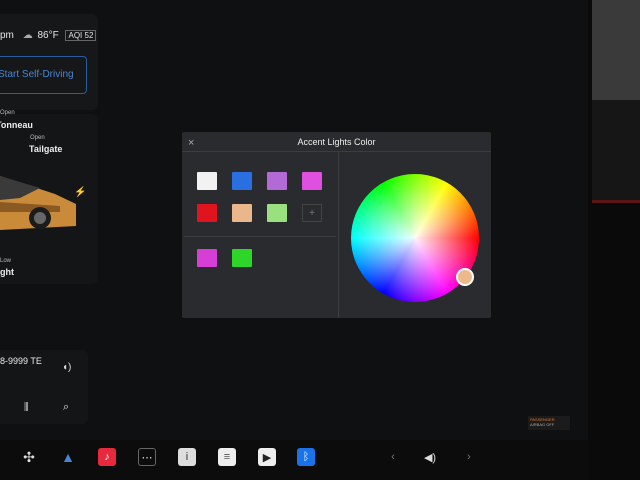  Describe the element at coordinates (306, 457) in the screenshot. I see `bluetooth-icon: ᛒ` at that location.